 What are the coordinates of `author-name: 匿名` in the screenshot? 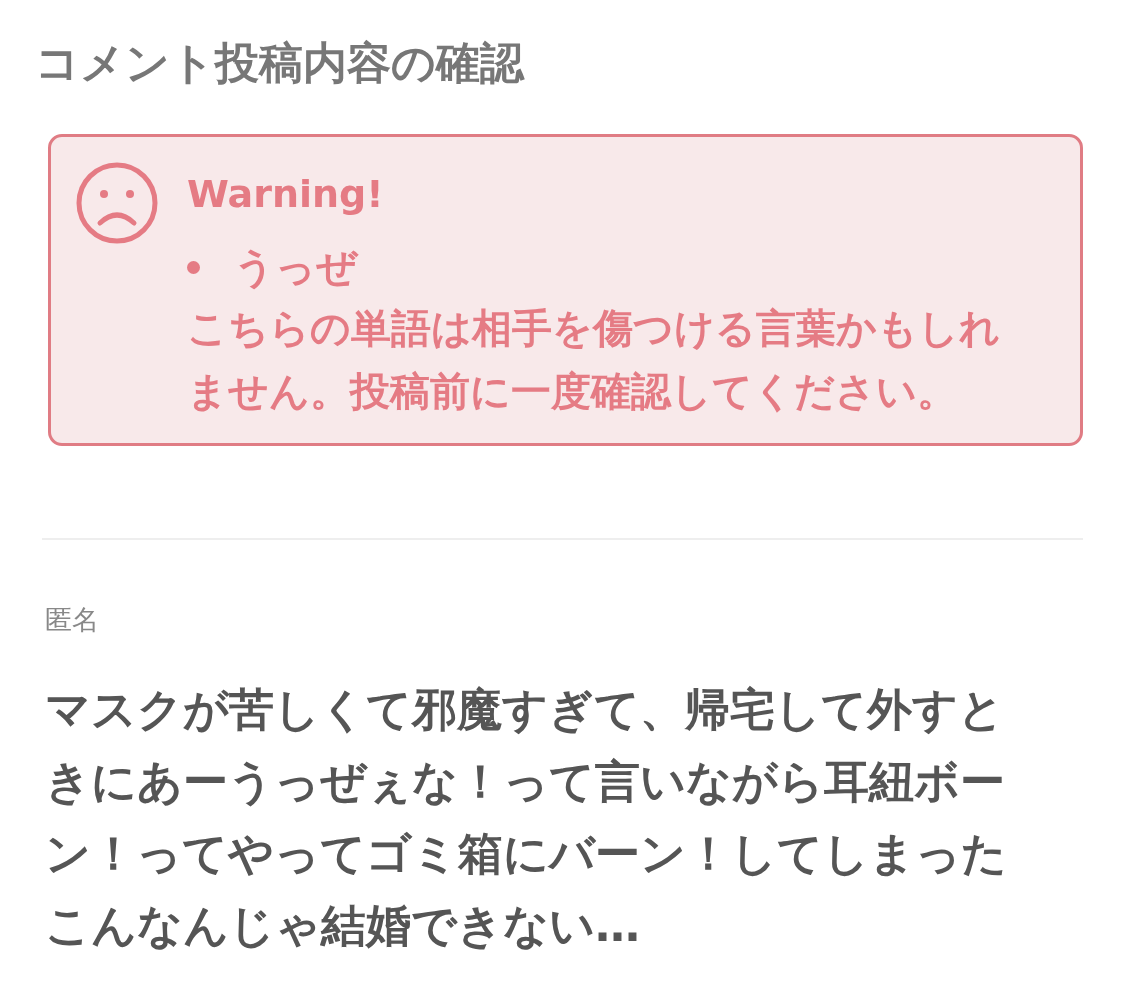 It's located at (72, 620).